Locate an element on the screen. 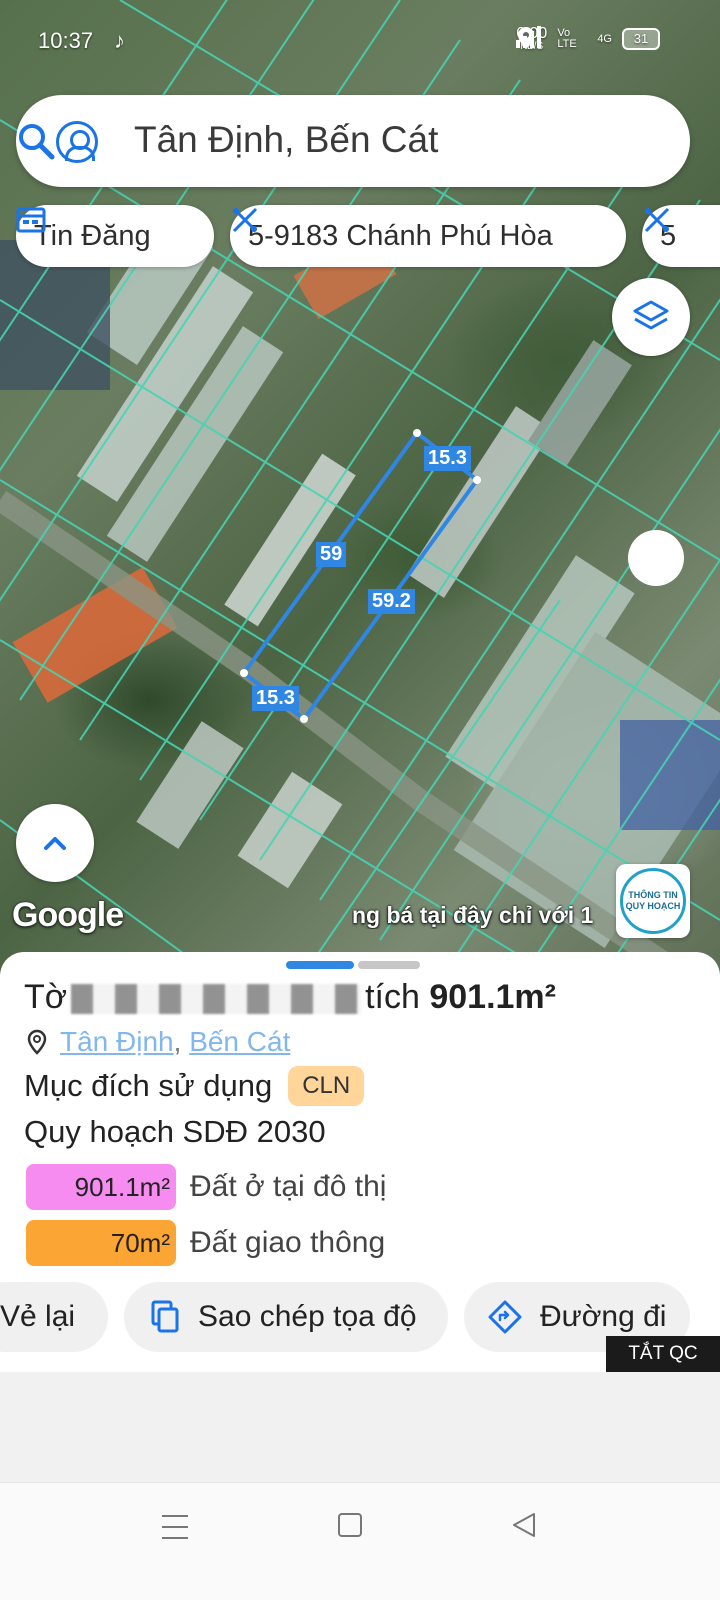 The height and width of the screenshot is (1600, 720). volte-label: Vo LTE is located at coordinates (567, 38).